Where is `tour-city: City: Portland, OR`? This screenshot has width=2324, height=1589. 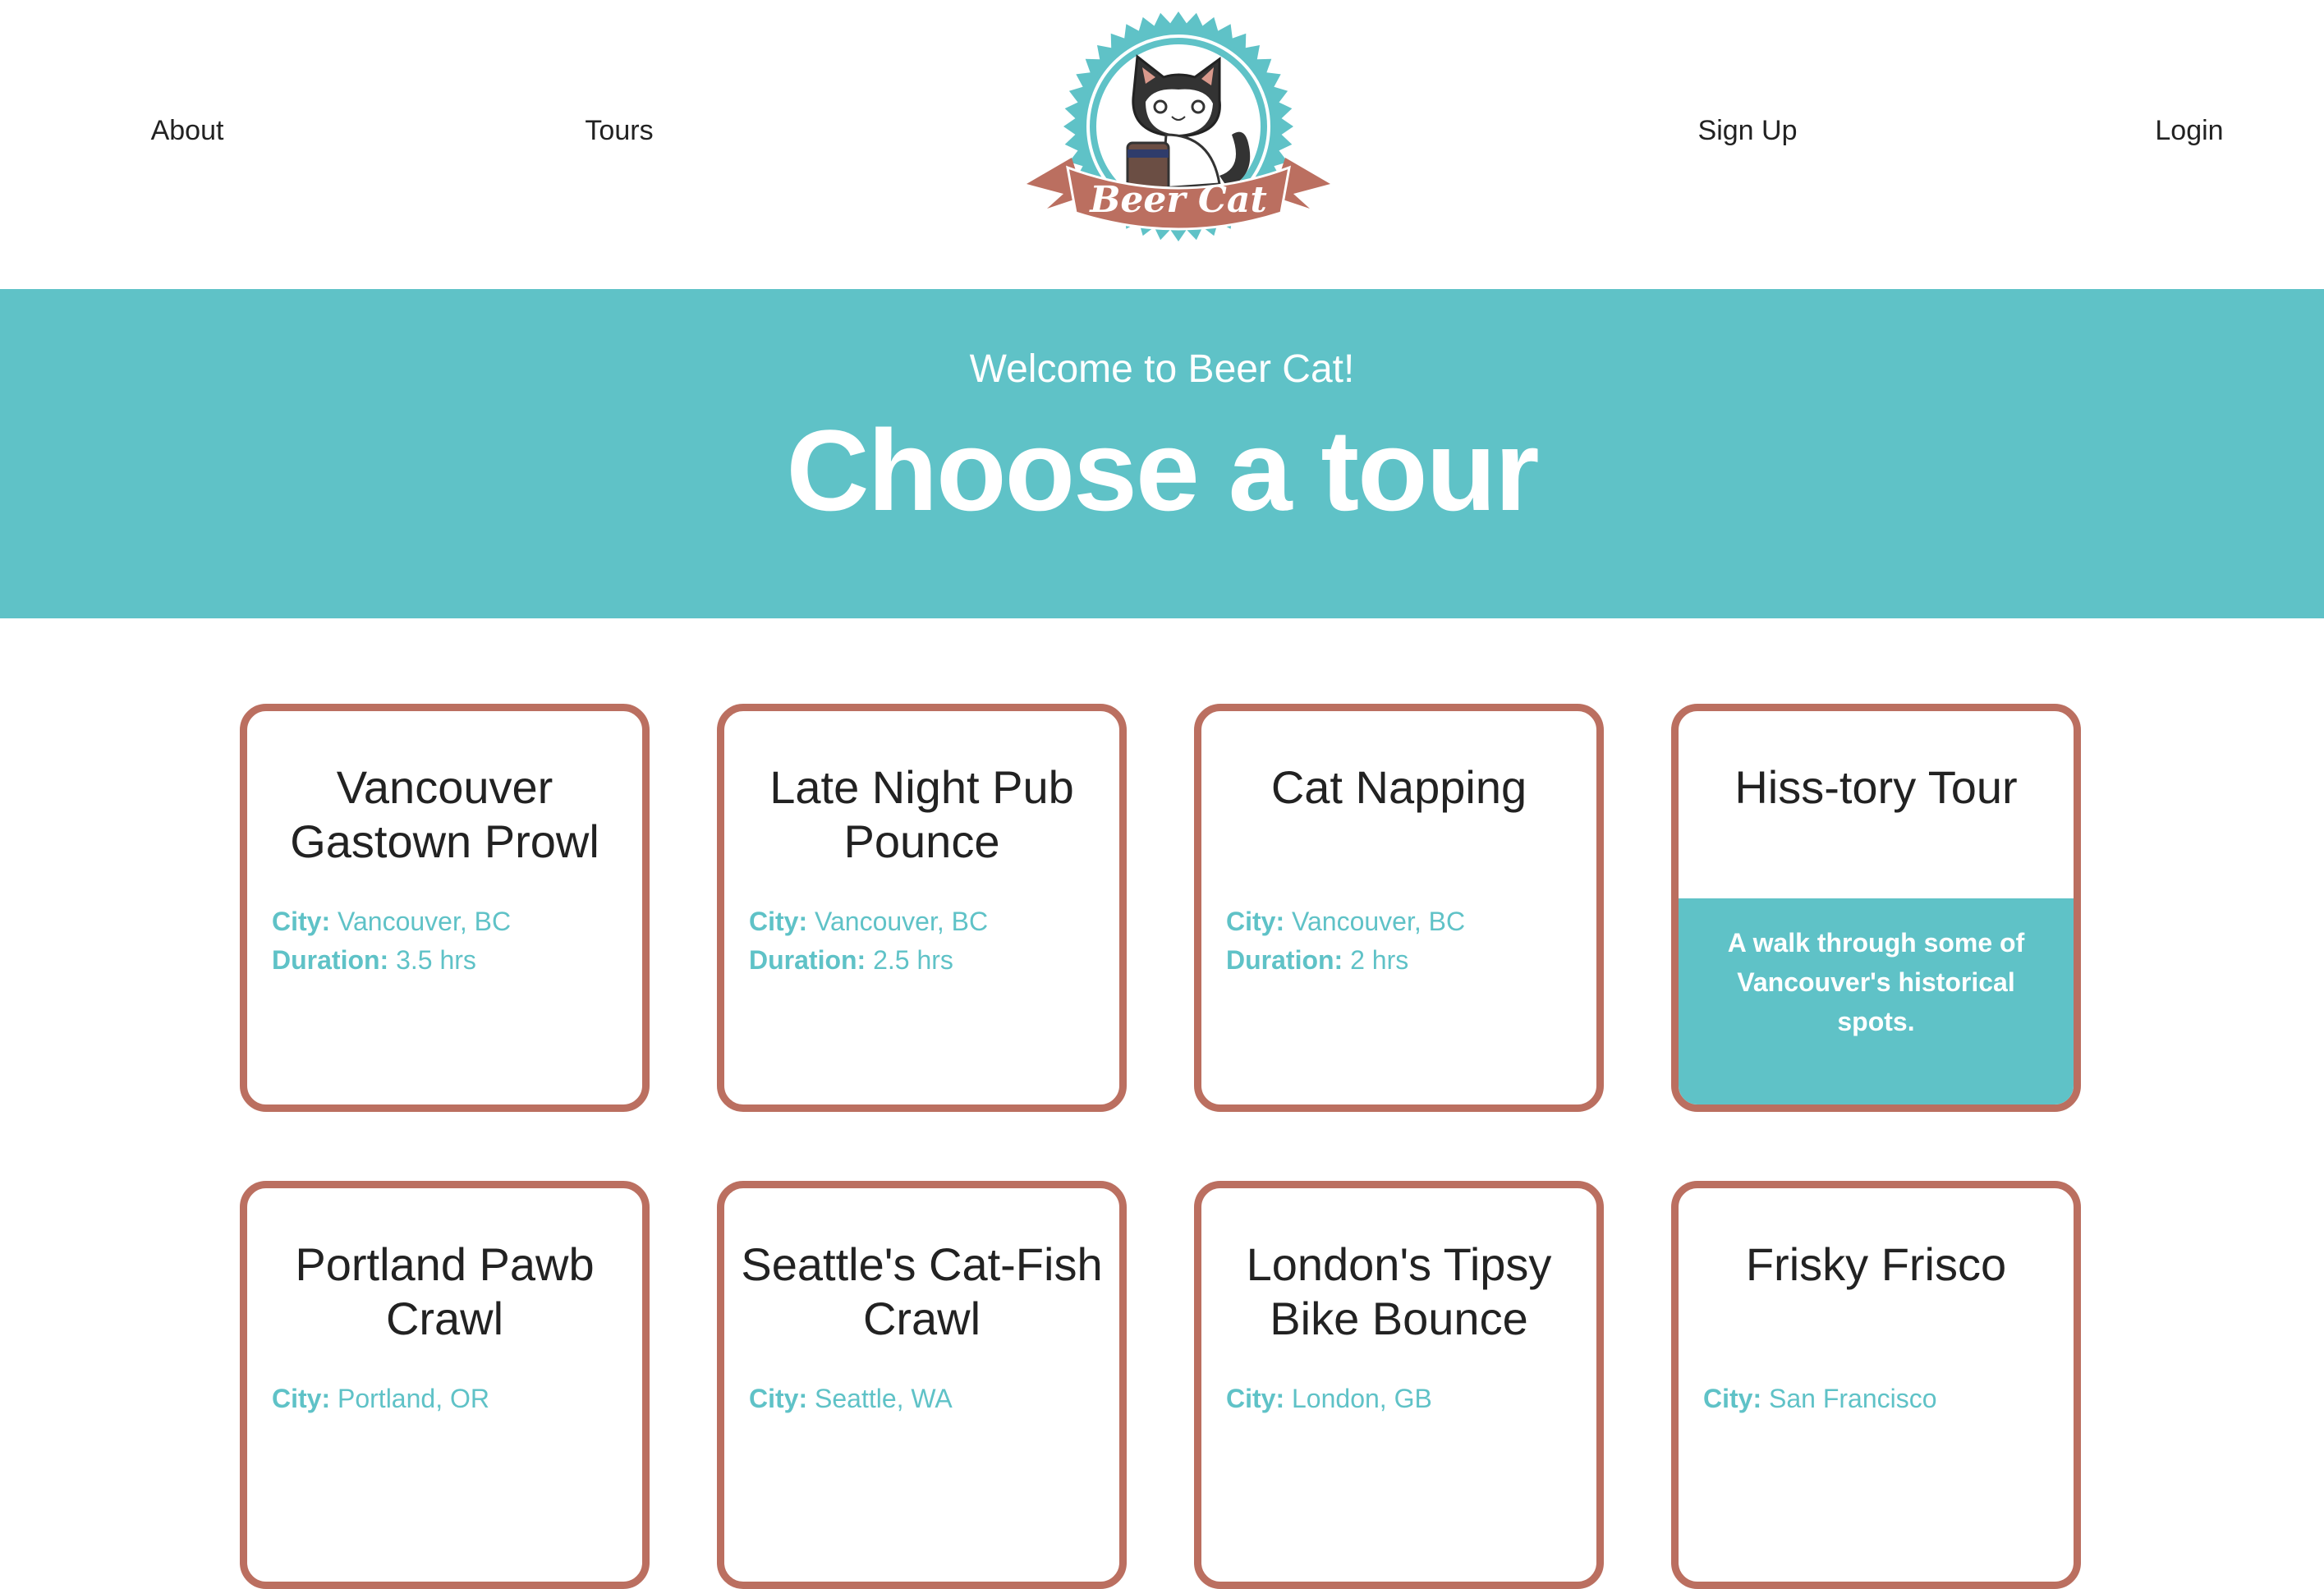 tour-city: City: Portland, OR is located at coordinates (381, 1399).